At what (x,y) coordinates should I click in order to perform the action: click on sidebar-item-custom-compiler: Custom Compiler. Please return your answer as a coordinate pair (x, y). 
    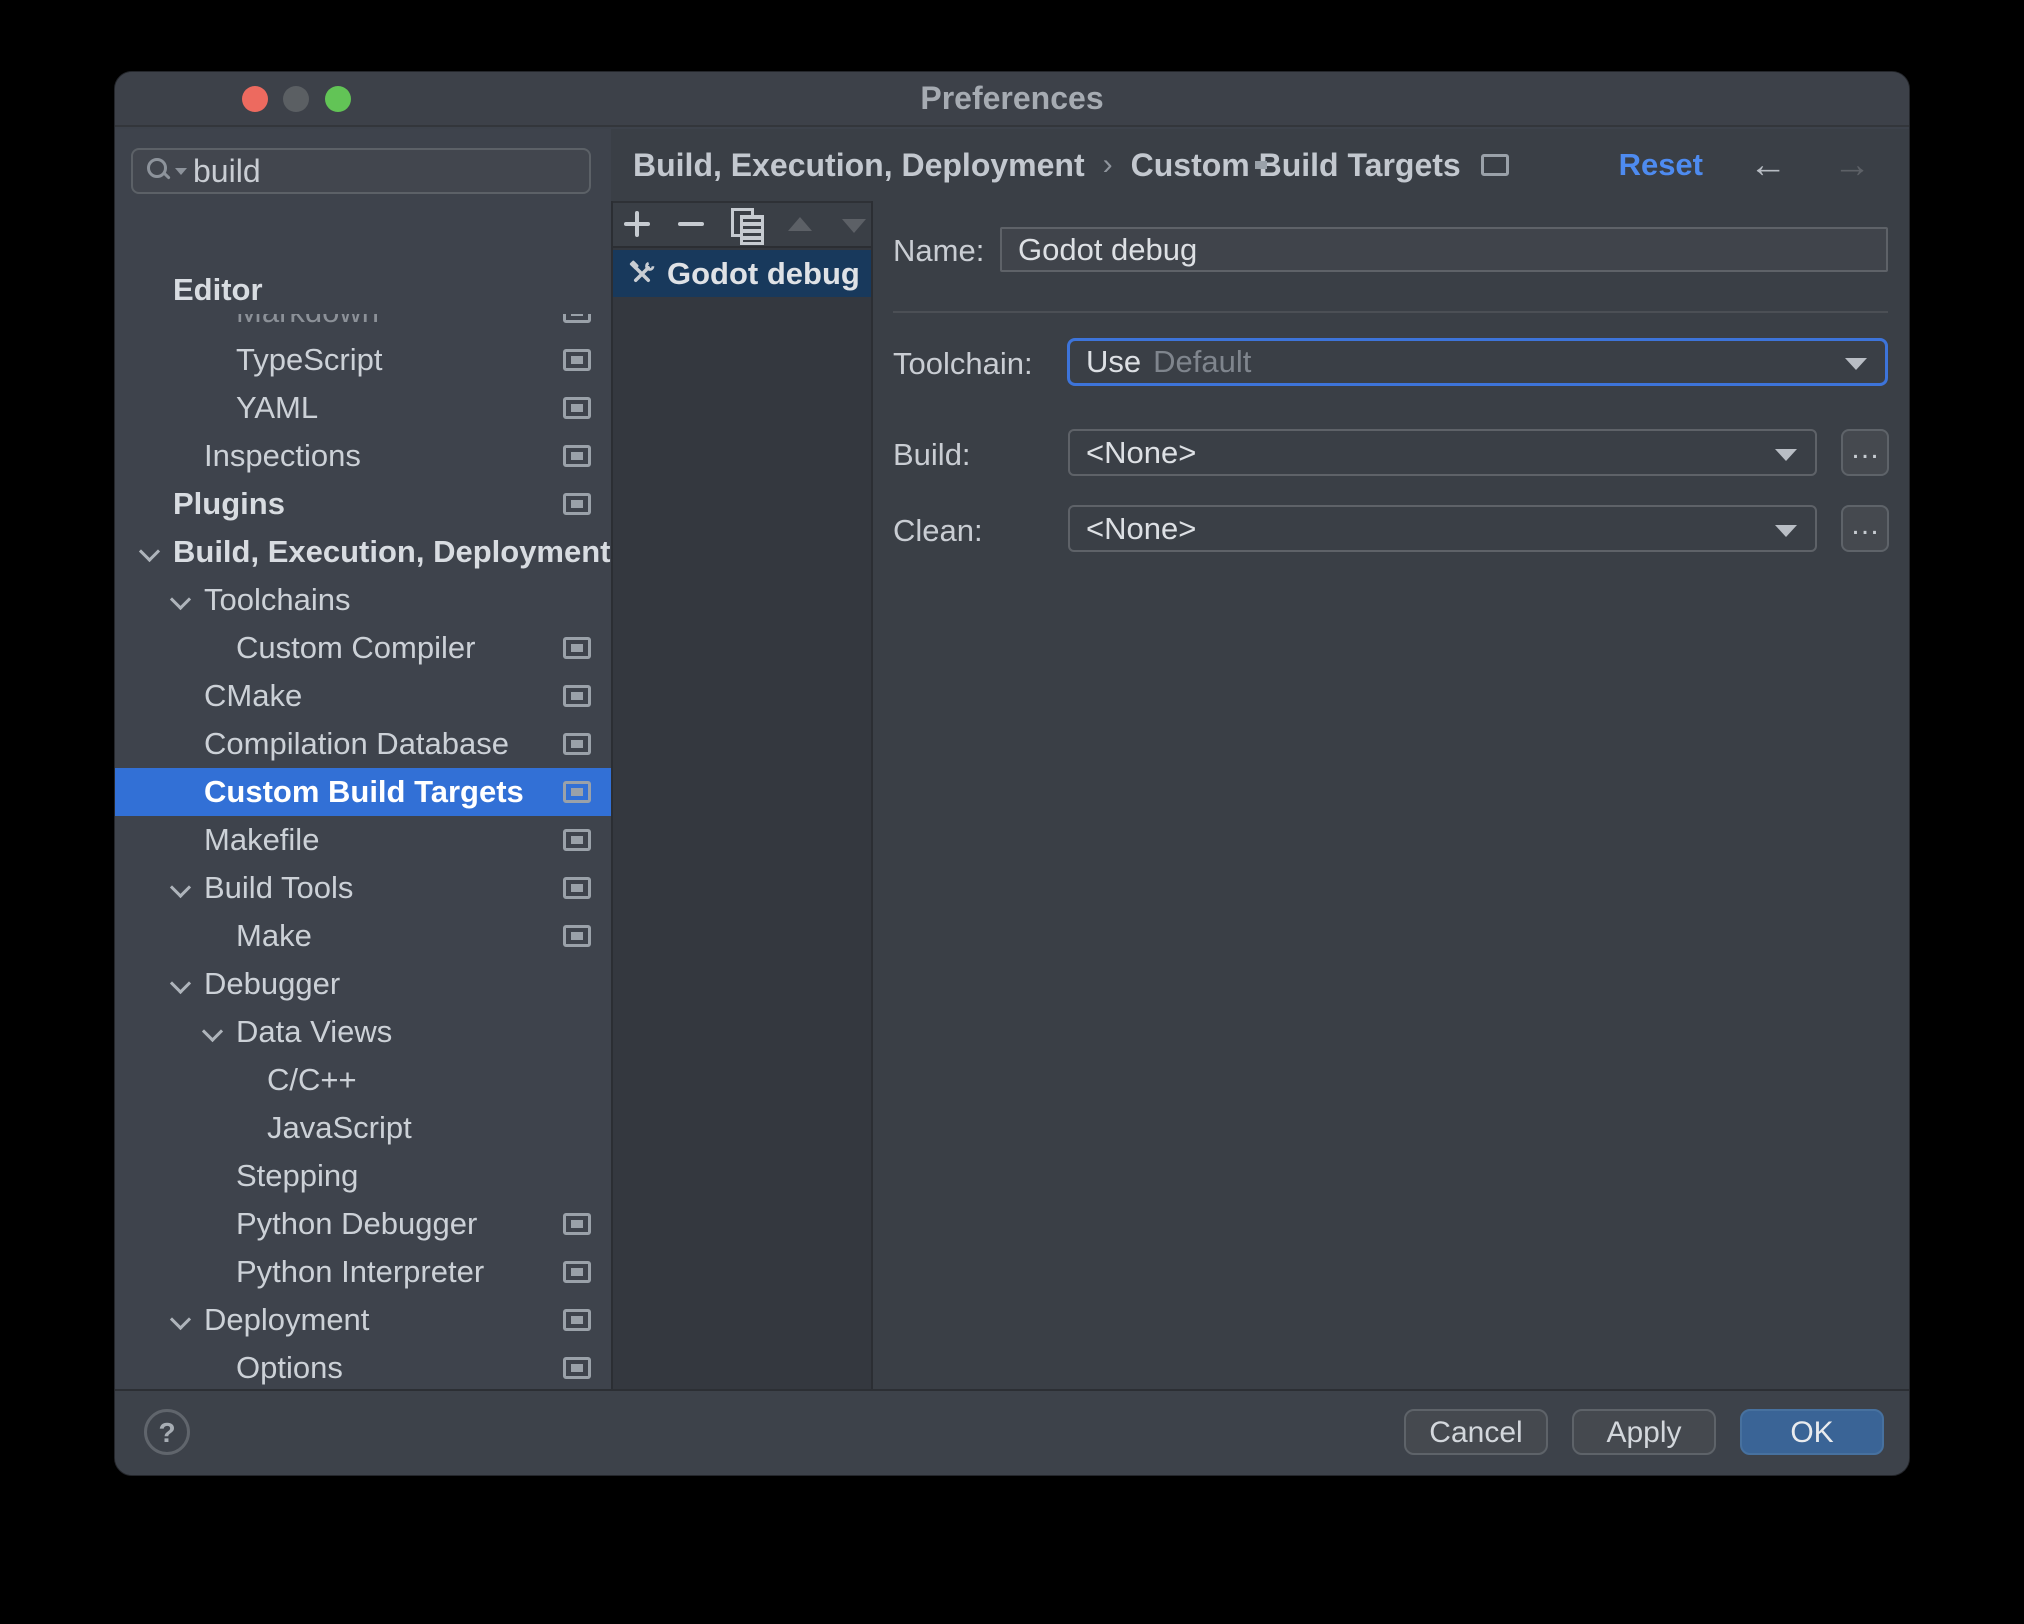
    Looking at the image, I should click on (363, 648).